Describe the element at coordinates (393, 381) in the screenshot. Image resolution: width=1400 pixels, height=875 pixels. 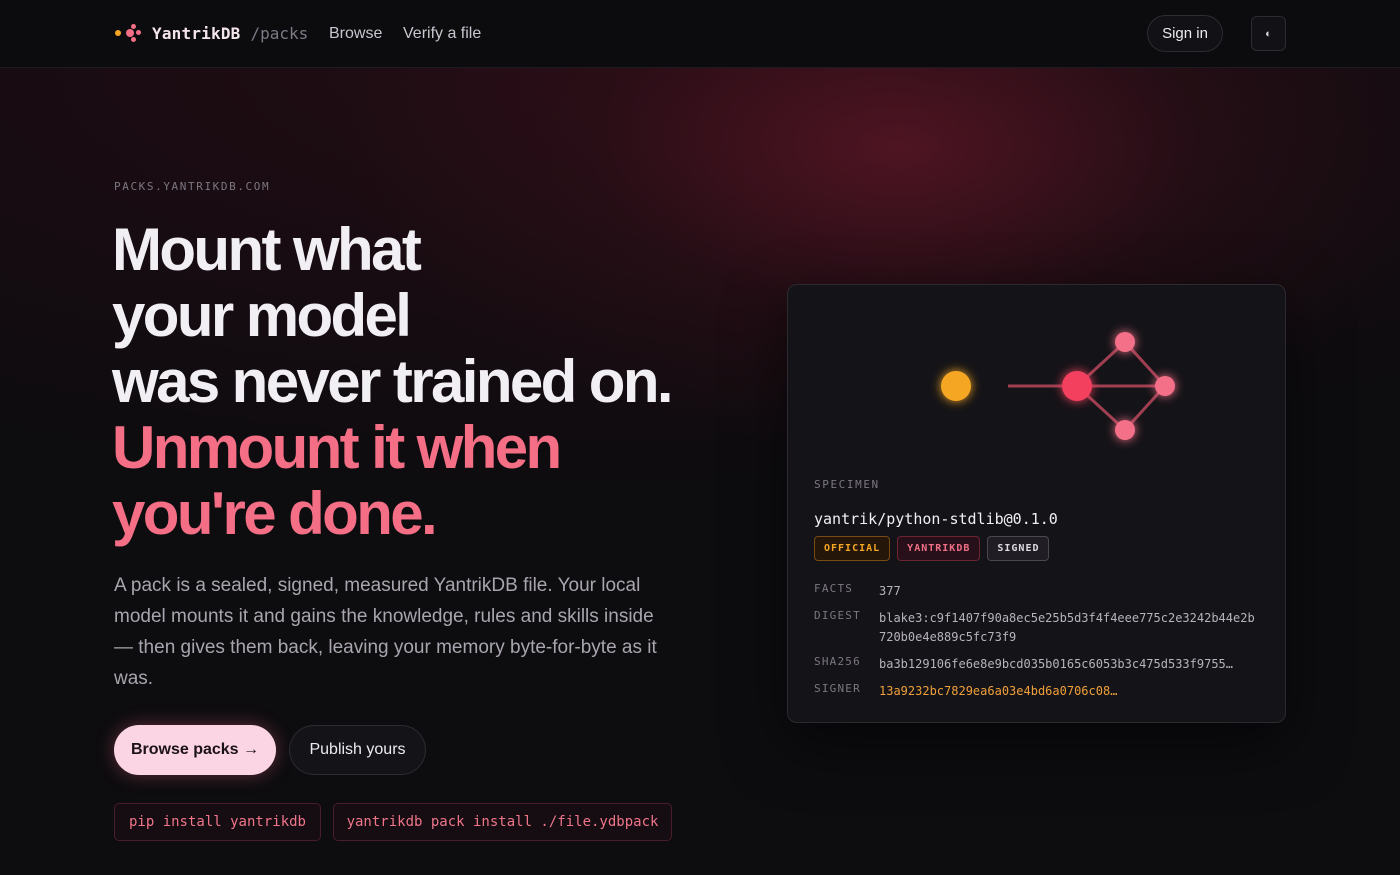
I see `headline-line: was never trained on.` at that location.